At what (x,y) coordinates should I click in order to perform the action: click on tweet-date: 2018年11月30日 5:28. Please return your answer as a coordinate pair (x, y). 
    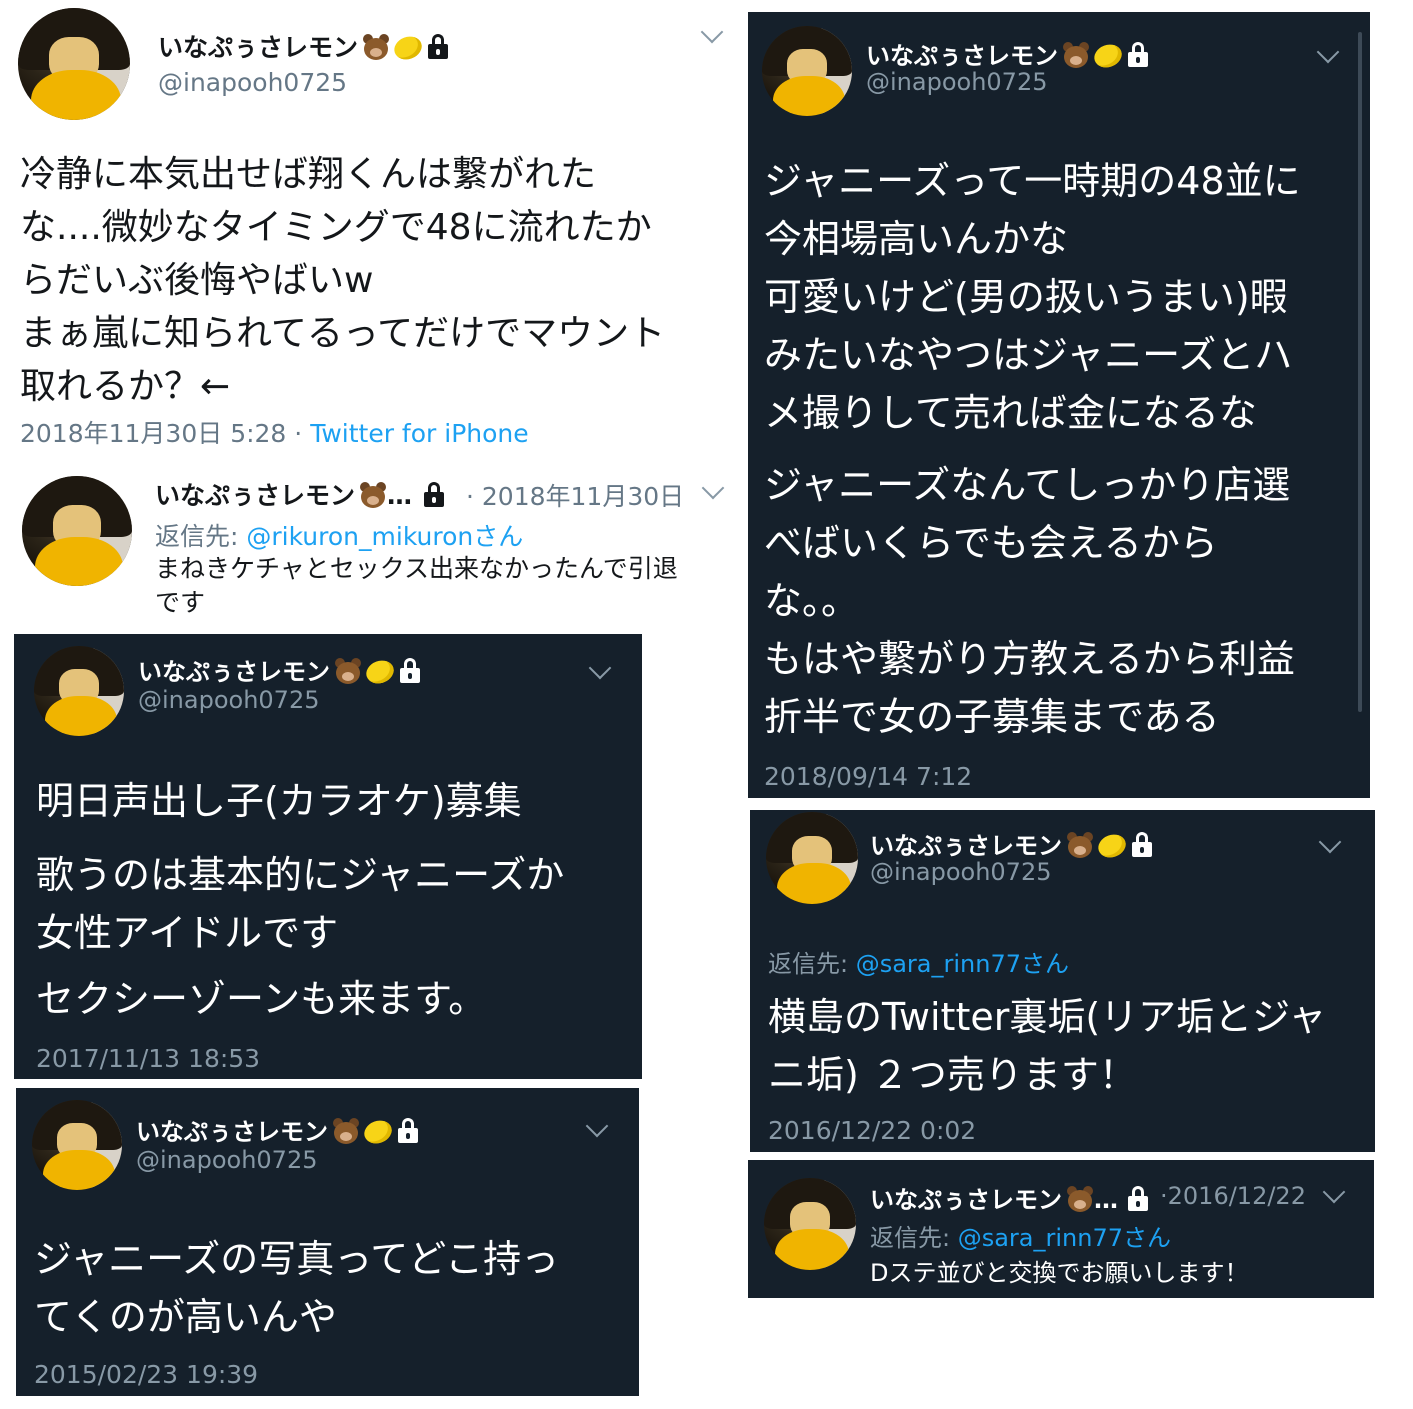
    Looking at the image, I should click on (153, 433).